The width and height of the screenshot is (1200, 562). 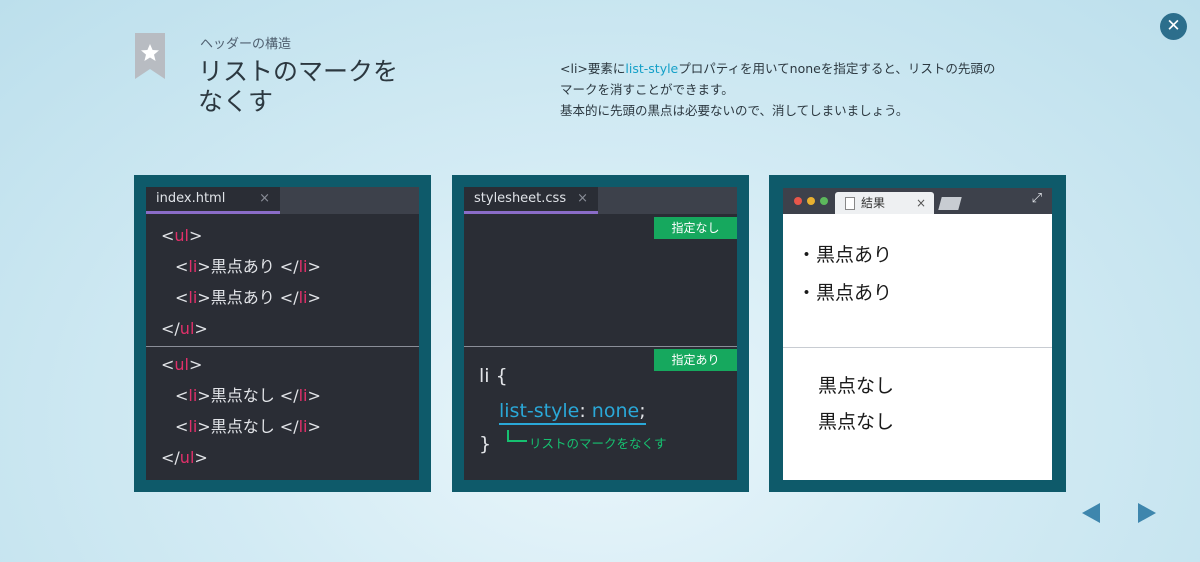 I want to click on new-tab-button, so click(x=950, y=203).